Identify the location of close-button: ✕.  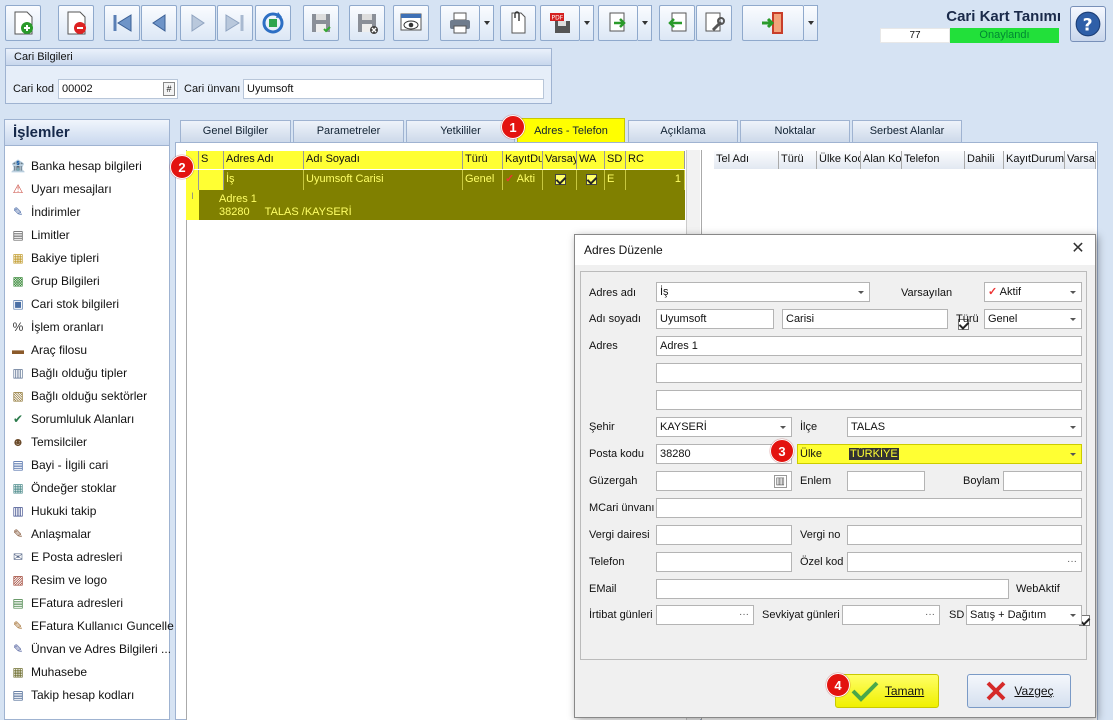
(1078, 249).